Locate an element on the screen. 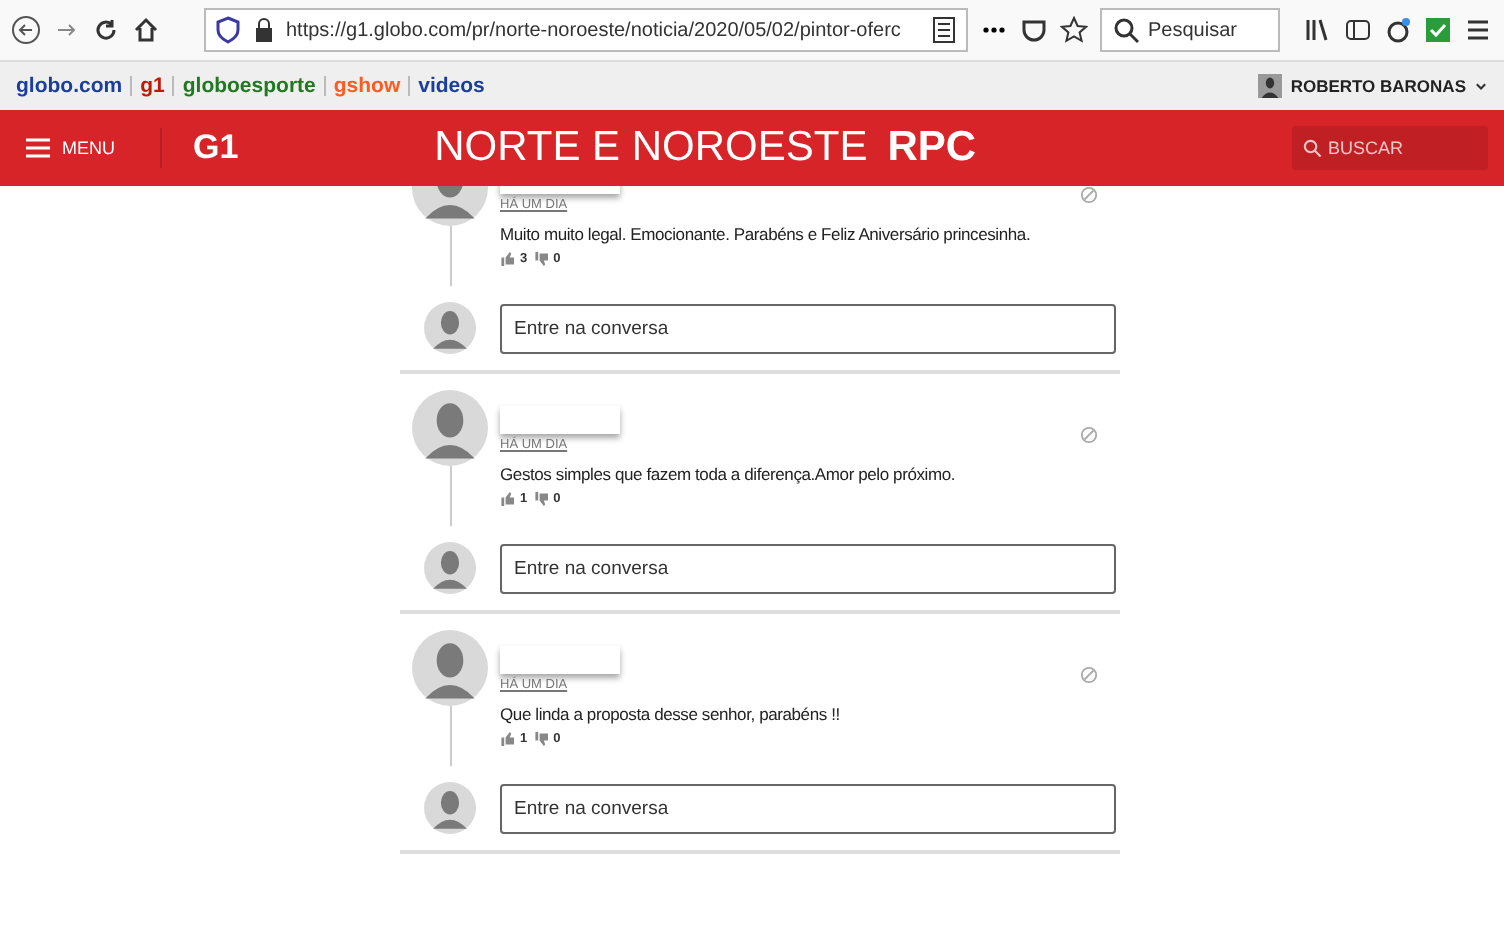  lock-icon is located at coordinates (264, 30).